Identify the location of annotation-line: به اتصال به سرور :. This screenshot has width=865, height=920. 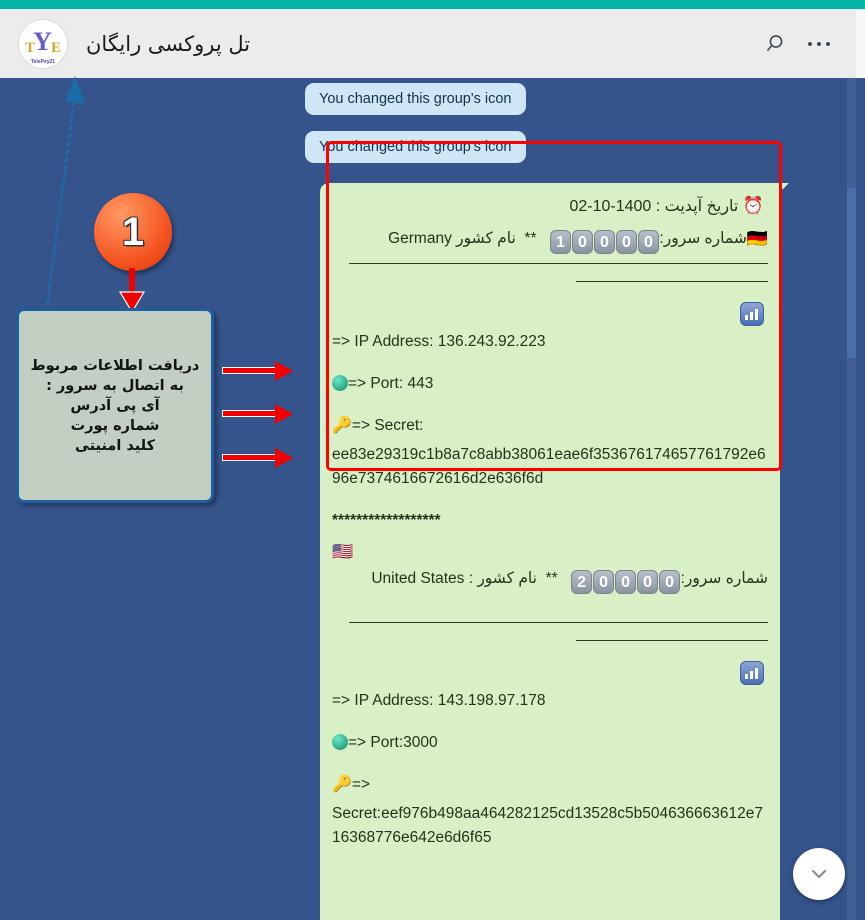
(115, 385).